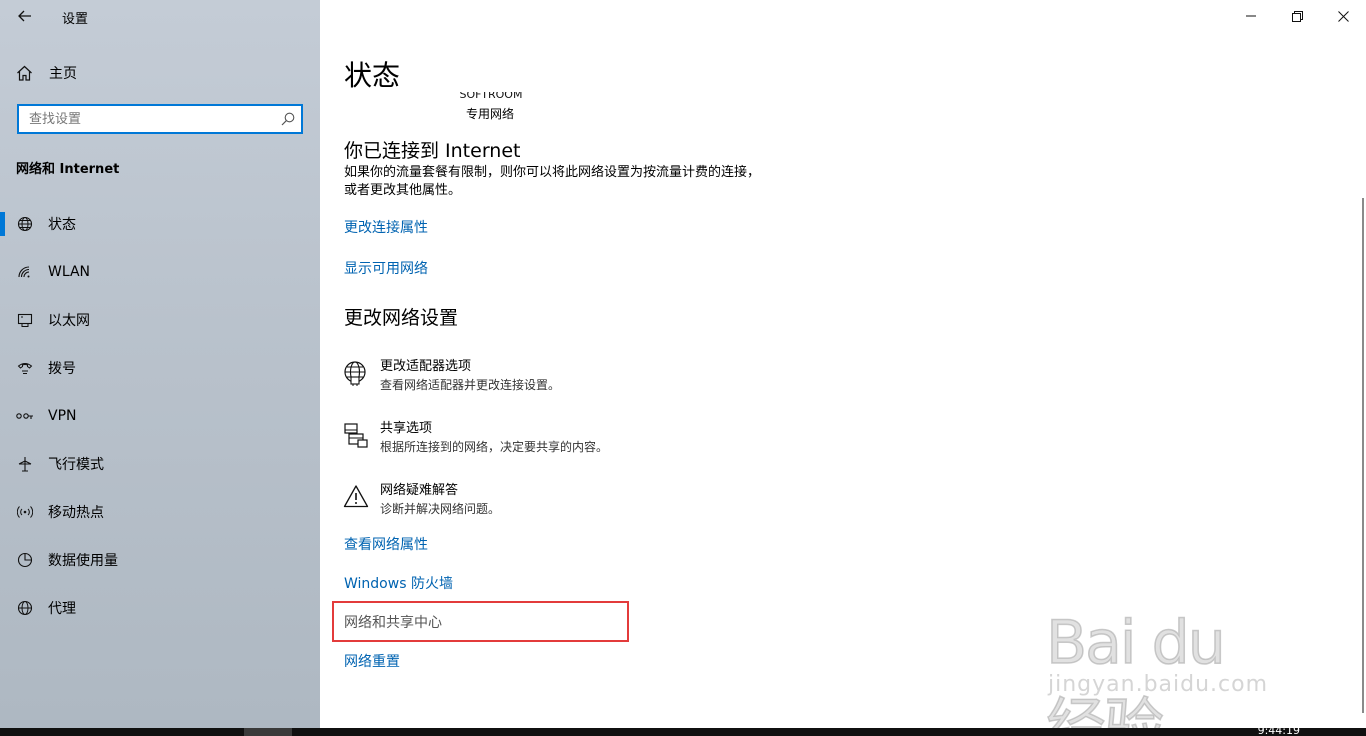 This screenshot has height=736, width=1366. I want to click on option-title: 共享选项, so click(406, 428).